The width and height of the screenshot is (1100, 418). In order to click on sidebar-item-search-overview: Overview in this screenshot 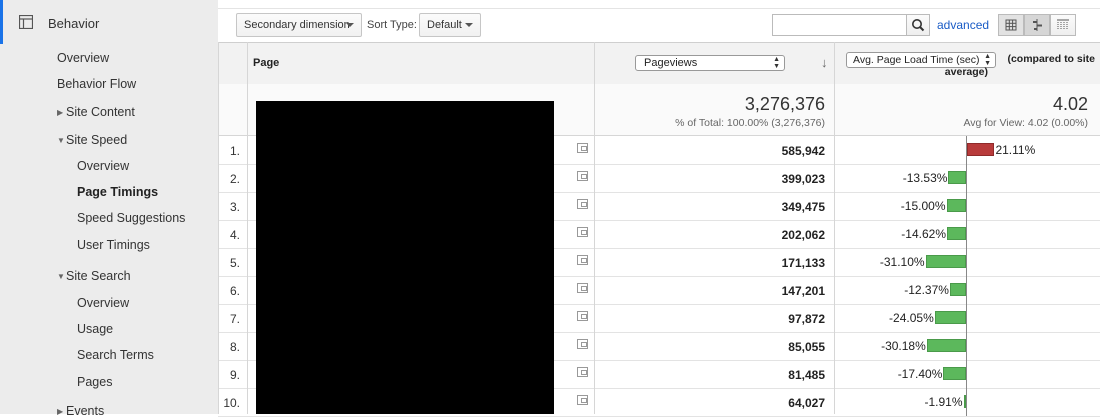, I will do `click(103, 303)`.